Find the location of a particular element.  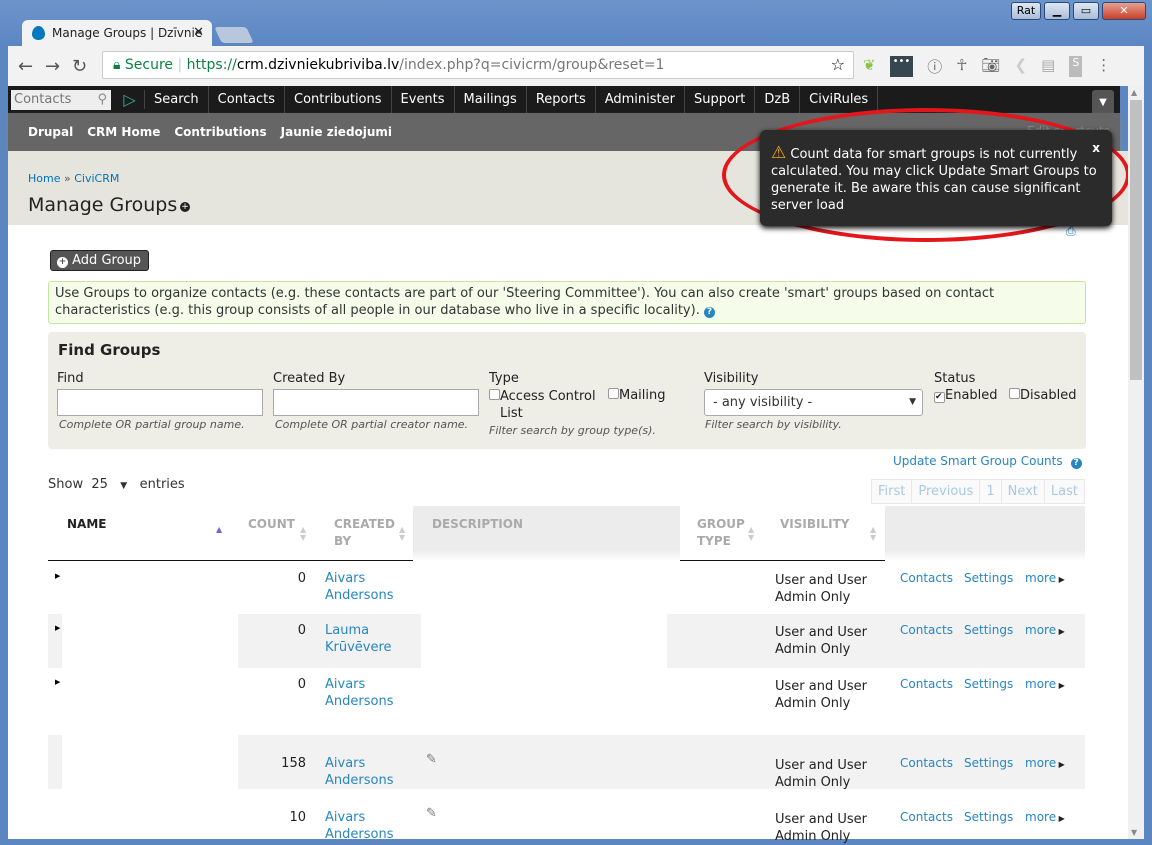

menu-dzb: DzB is located at coordinates (778, 99).